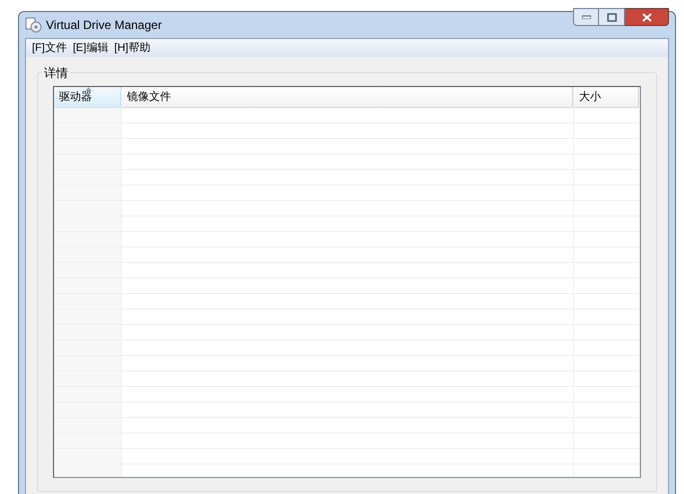 This screenshot has height=494, width=684. Describe the element at coordinates (34, 25) in the screenshot. I see `disc-icon` at that location.